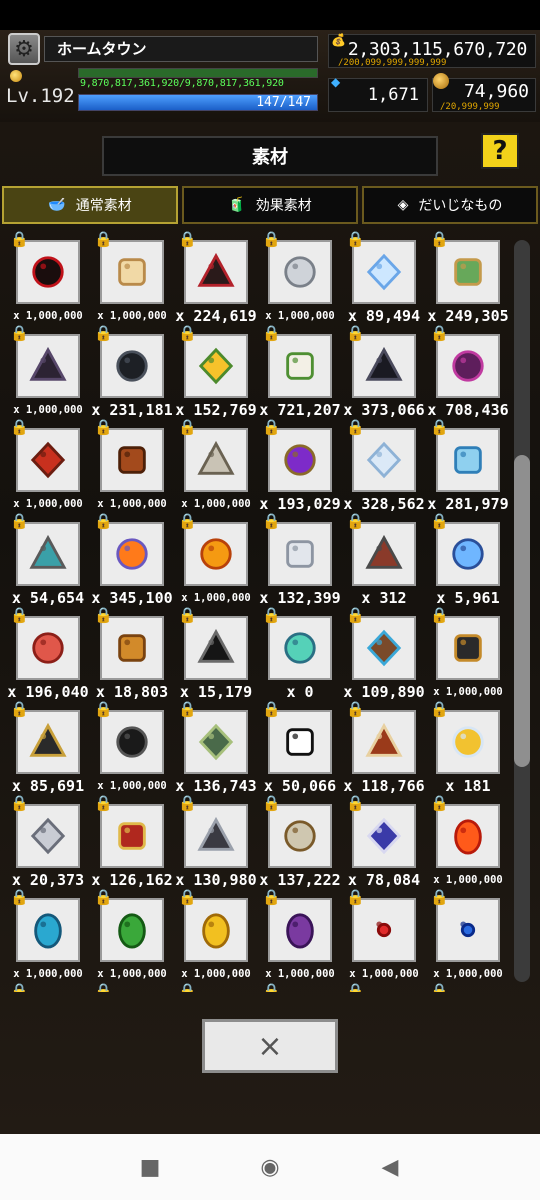 The image size is (540, 1200). Describe the element at coordinates (500, 151) in the screenshot. I see `help-button: ?` at that location.